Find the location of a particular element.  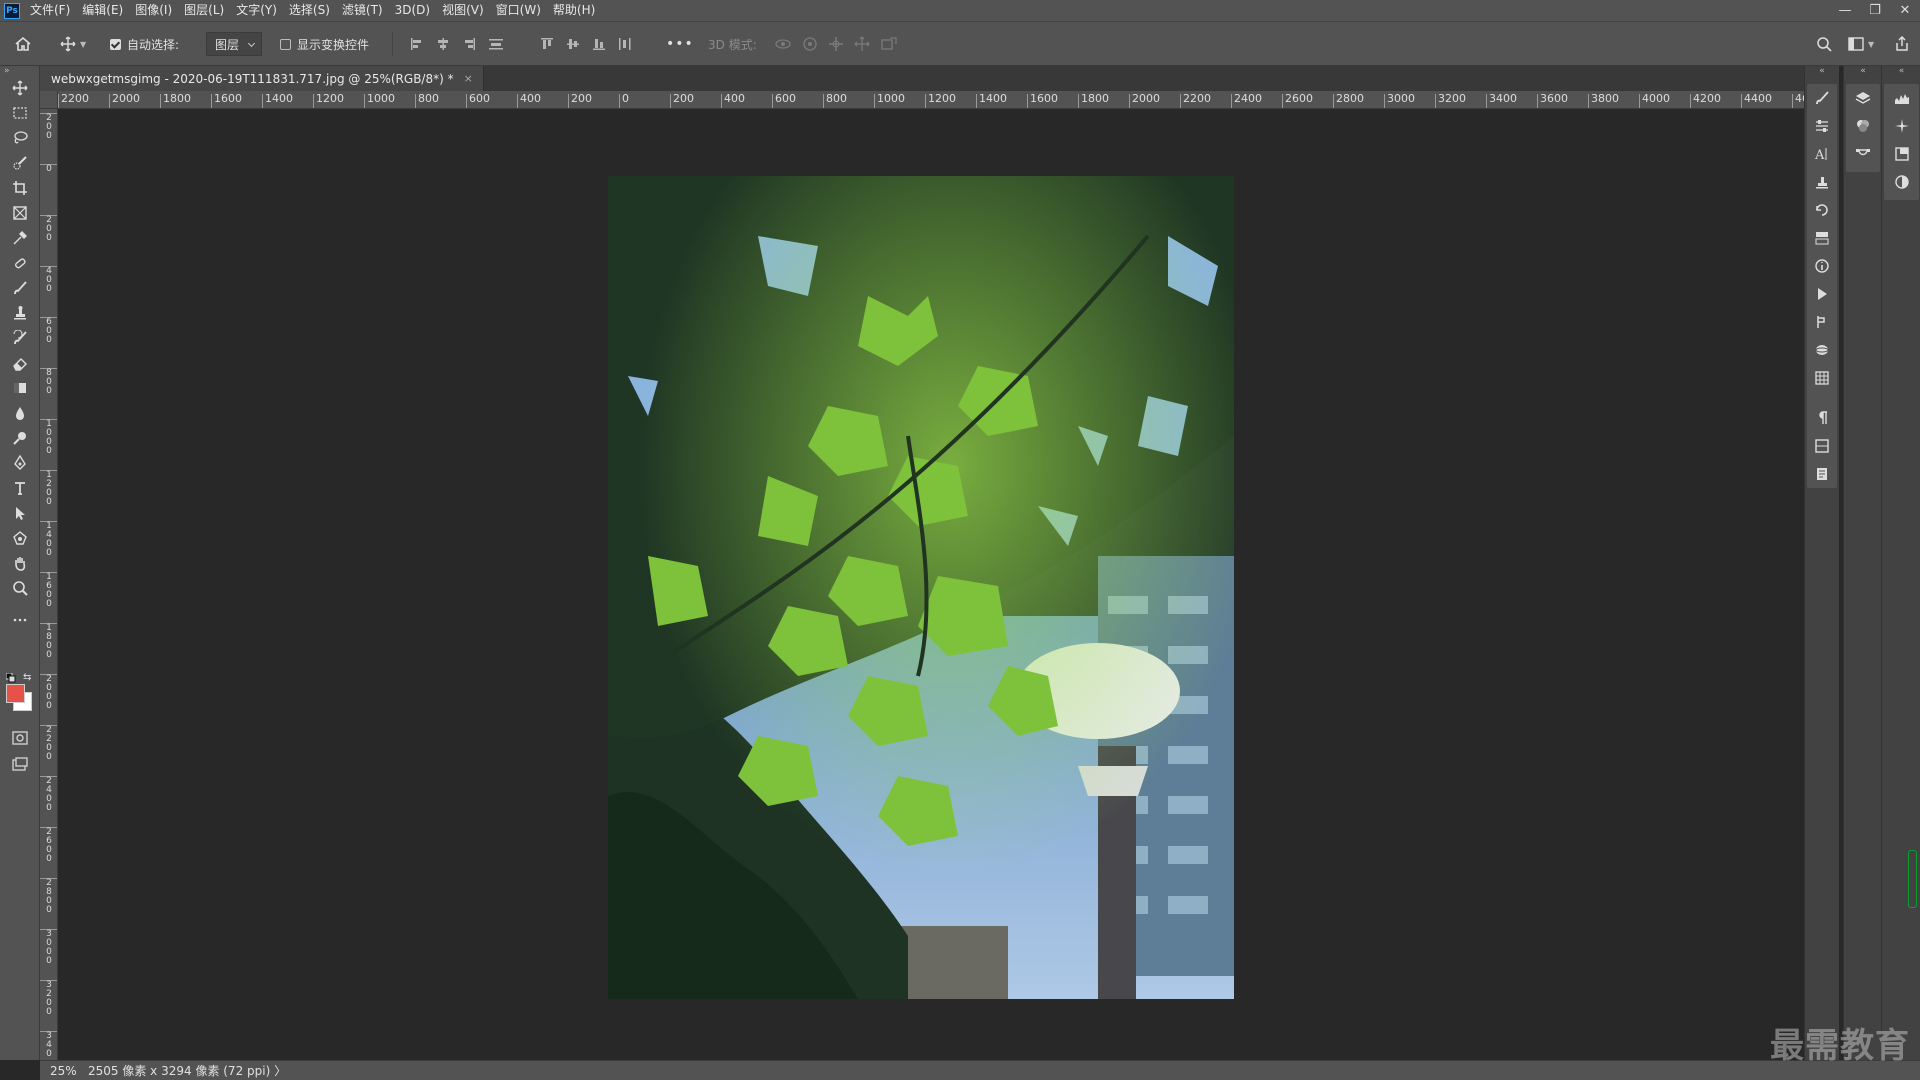

menu-3d: 3D(D) is located at coordinates (412, 10).